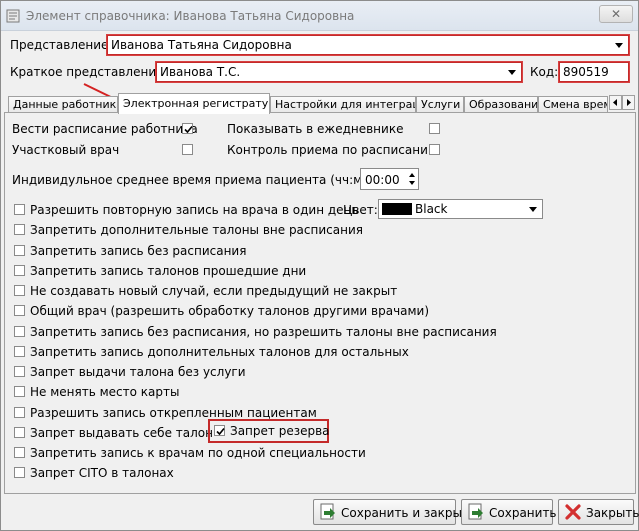 The image size is (639, 531). I want to click on reserve-label: Запрет резерва, so click(280, 431).